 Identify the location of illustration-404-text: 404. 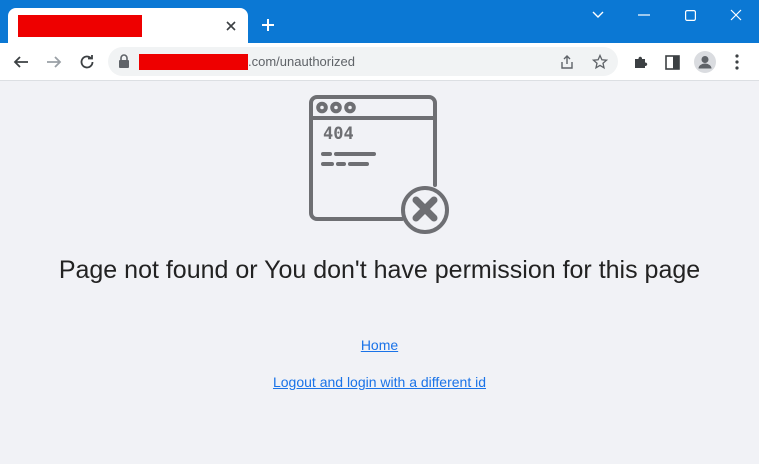
(338, 134).